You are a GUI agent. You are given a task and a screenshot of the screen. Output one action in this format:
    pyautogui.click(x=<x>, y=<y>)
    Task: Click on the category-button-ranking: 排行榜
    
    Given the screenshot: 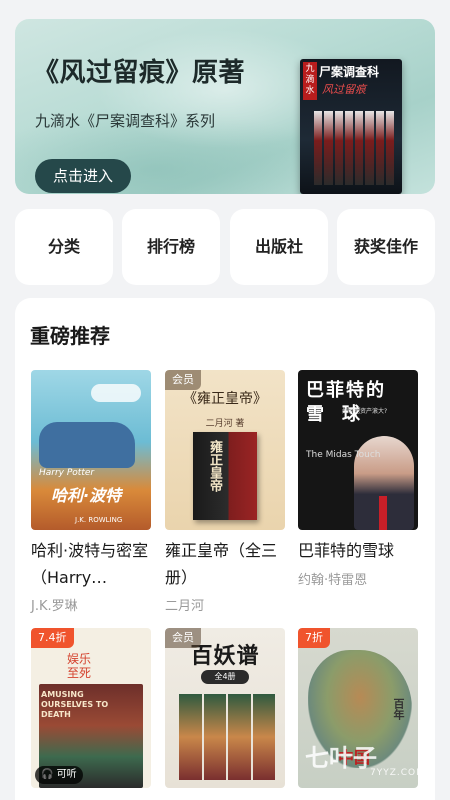 What is the action you would take?
    pyautogui.click(x=171, y=247)
    